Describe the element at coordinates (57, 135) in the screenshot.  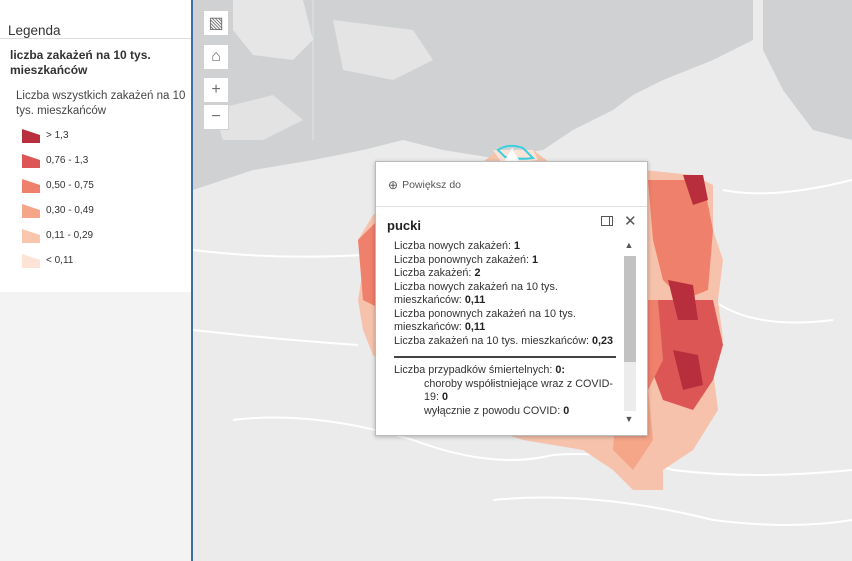
I see `legend-class-label: > 1,3` at that location.